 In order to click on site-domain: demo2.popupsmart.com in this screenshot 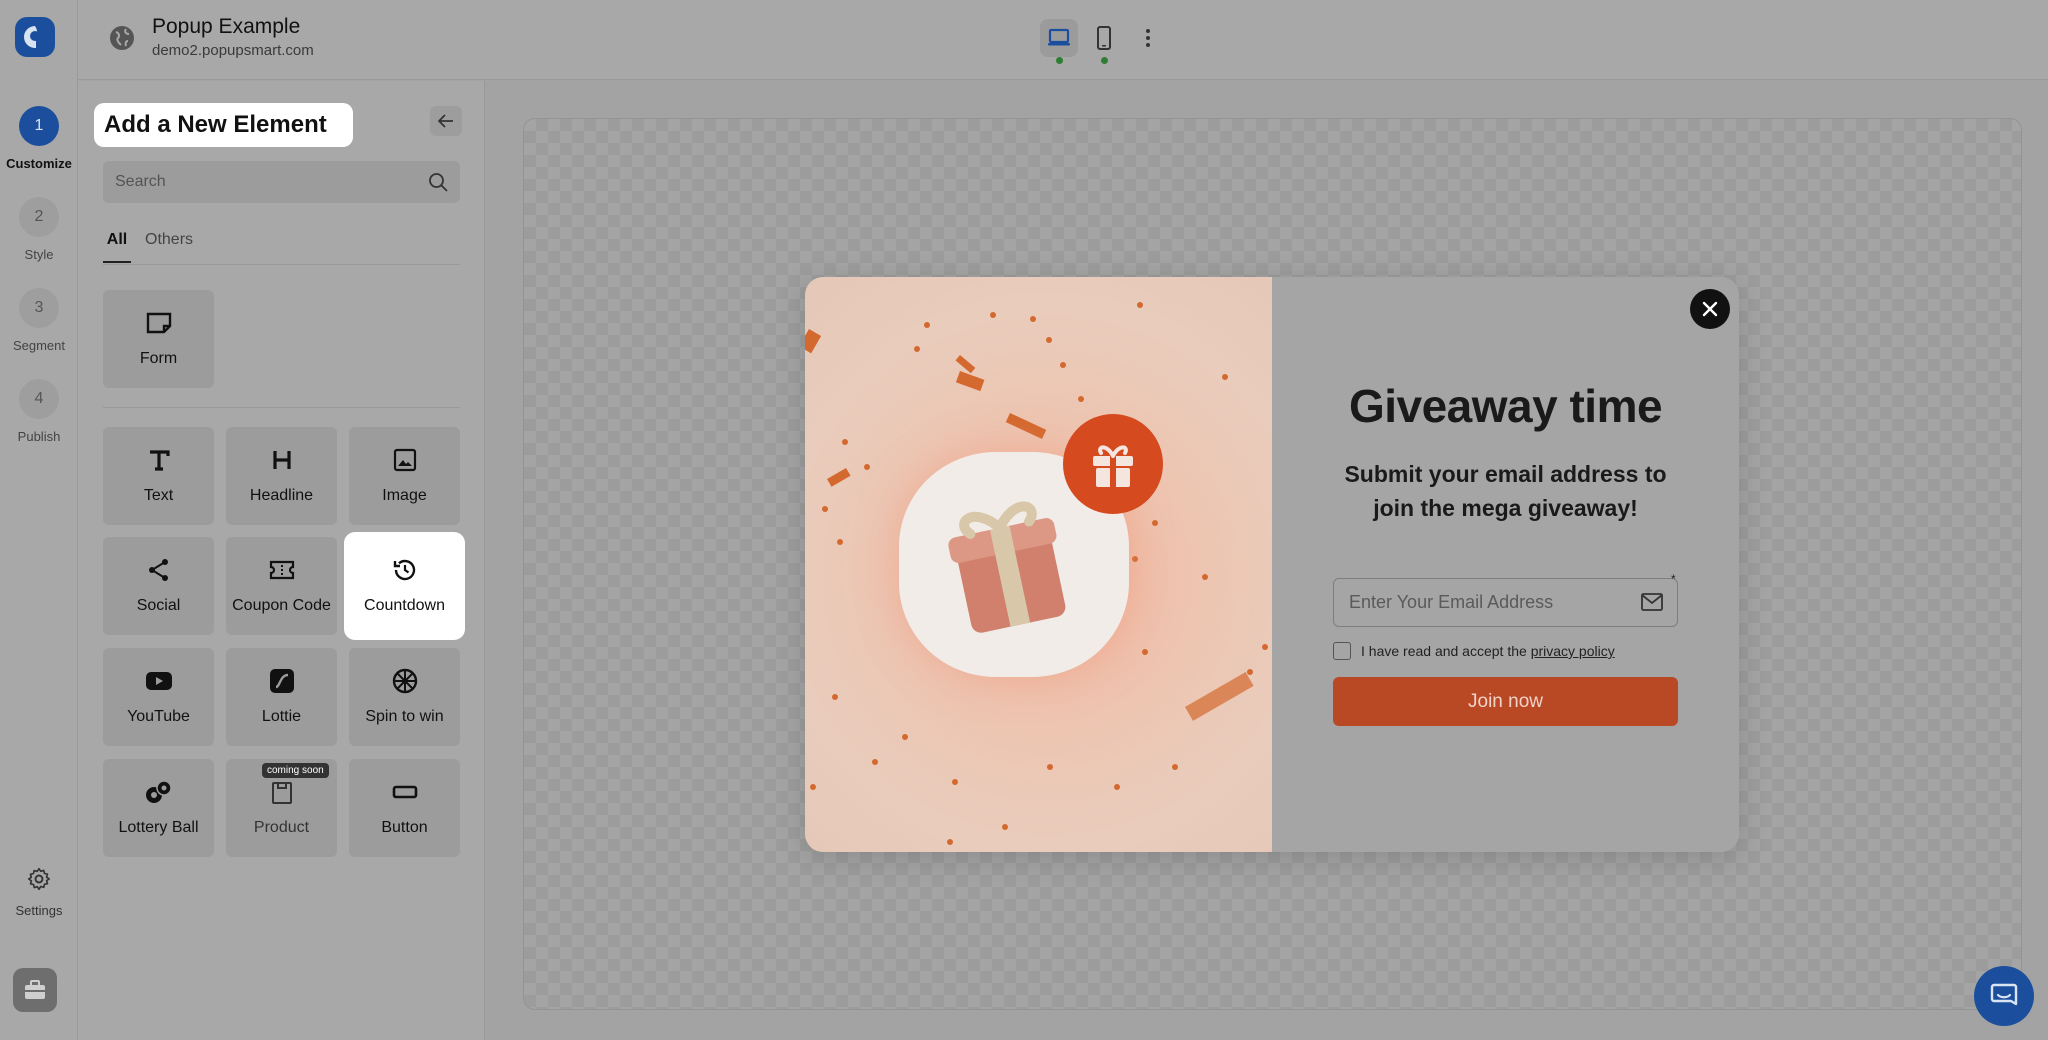, I will do `click(233, 50)`.